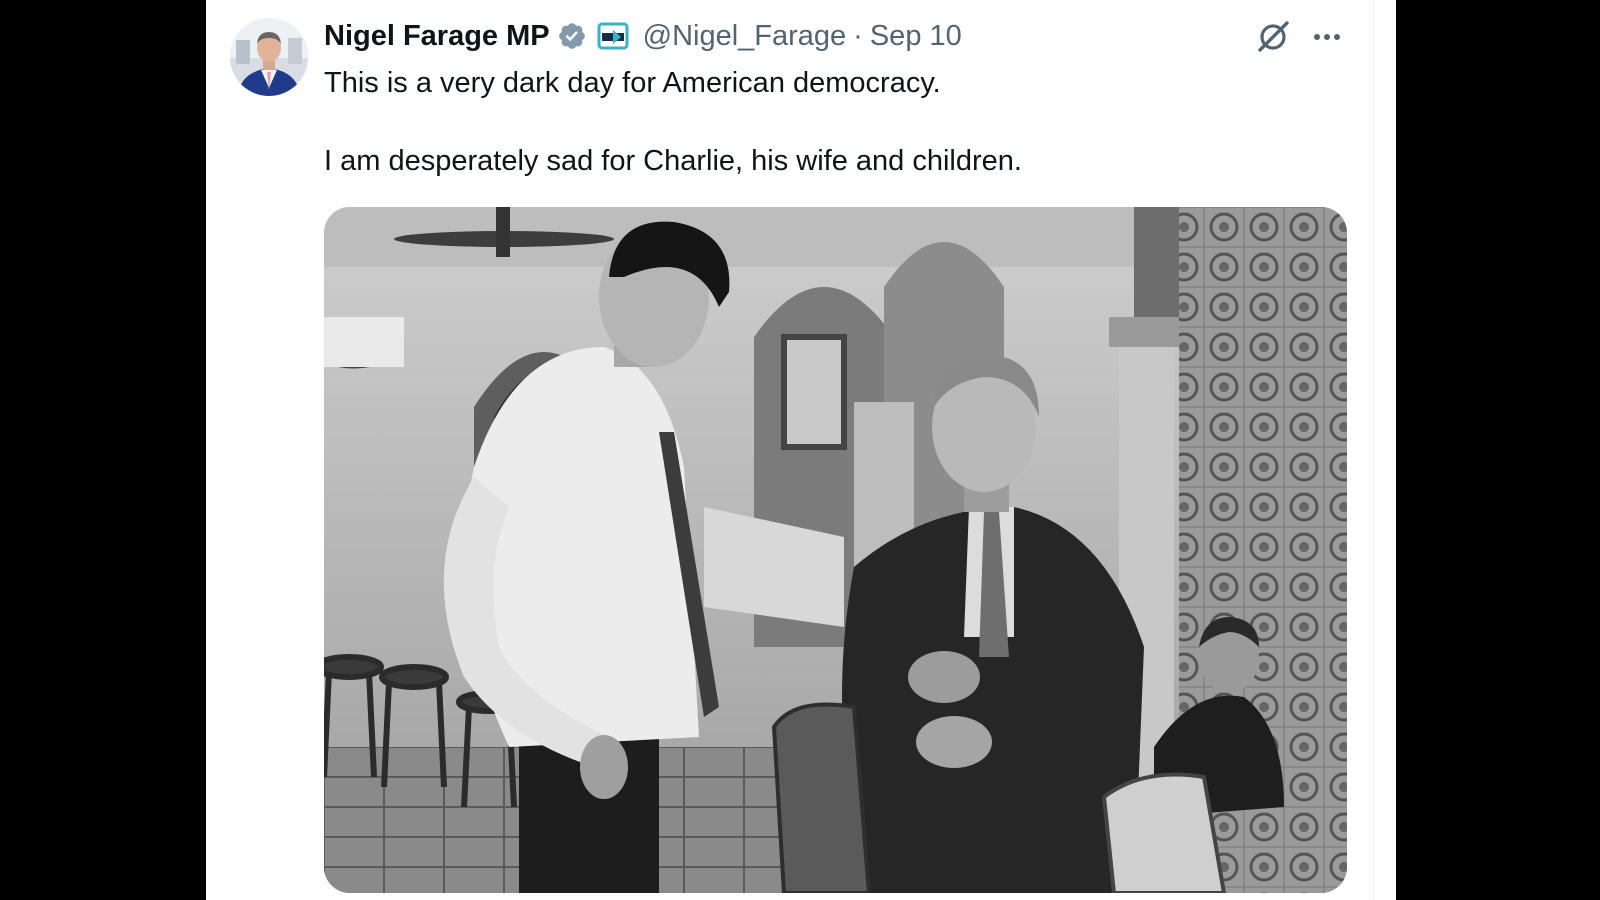 The image size is (1600, 900). I want to click on tweet-header: Nigel Farage MP @Nigel_Farage · Sep 10, so click(643, 36).